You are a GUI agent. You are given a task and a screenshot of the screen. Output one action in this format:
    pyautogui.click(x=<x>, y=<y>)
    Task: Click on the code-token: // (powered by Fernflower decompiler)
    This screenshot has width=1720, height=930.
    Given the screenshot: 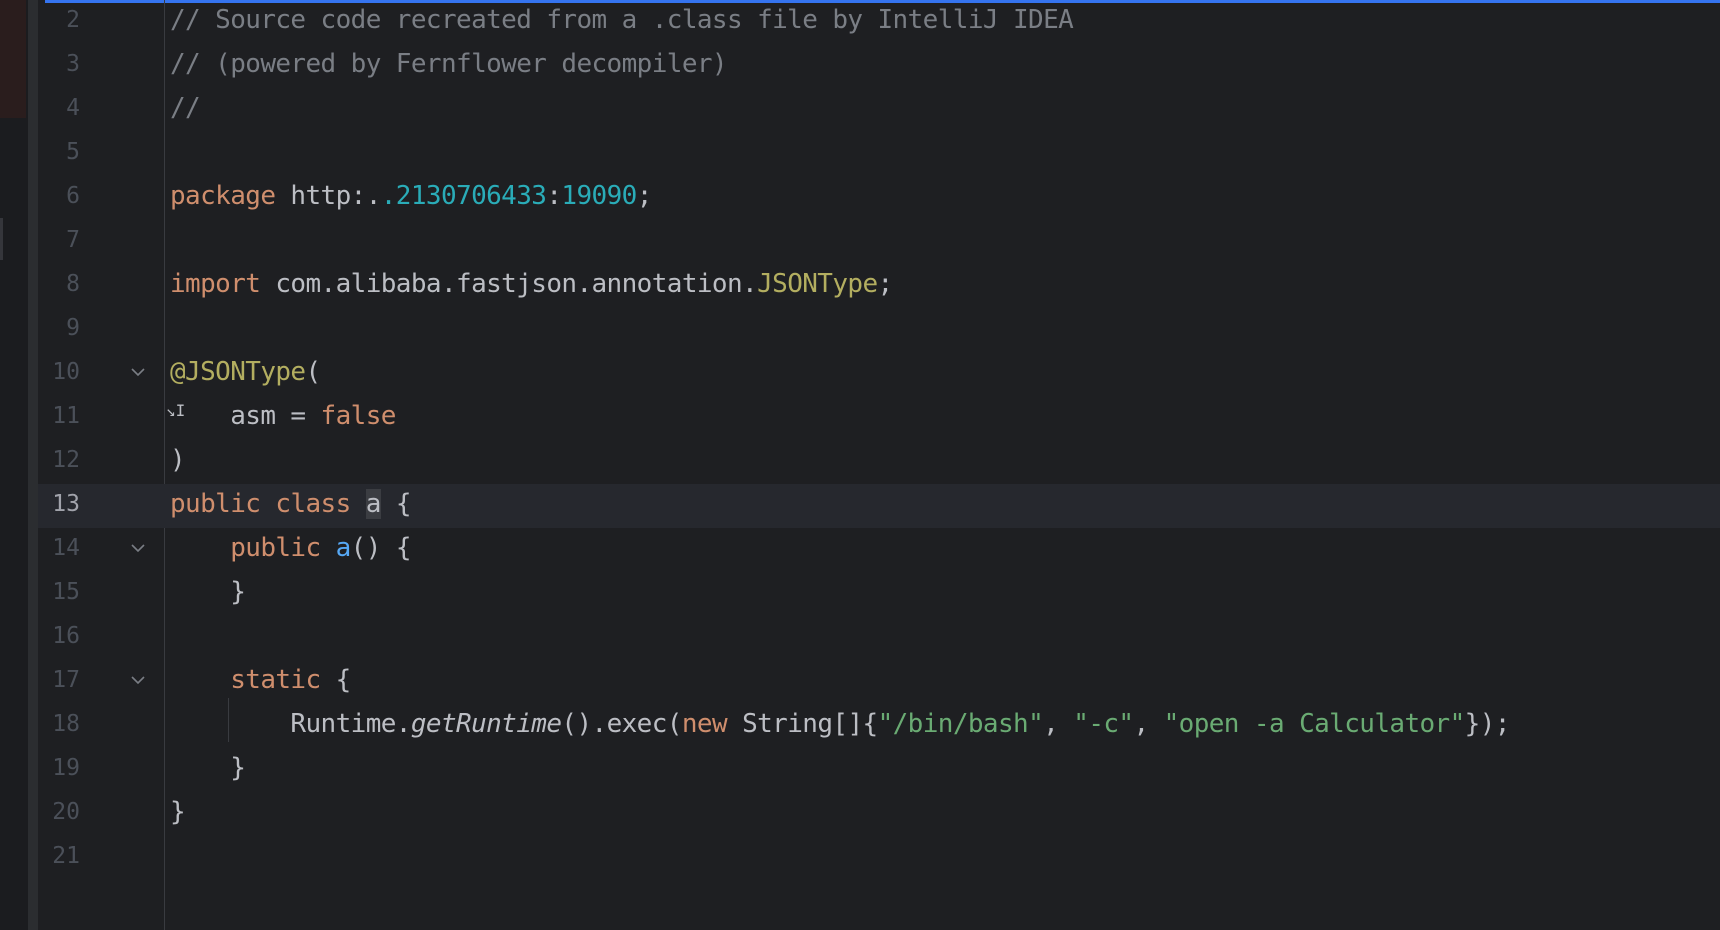 What is the action you would take?
    pyautogui.click(x=449, y=64)
    